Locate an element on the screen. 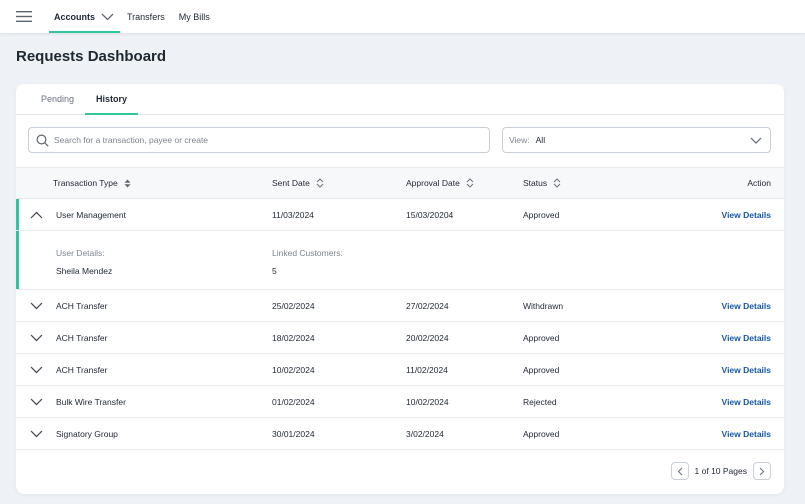  pagination: 1 of 10 Pages is located at coordinates (720, 471).